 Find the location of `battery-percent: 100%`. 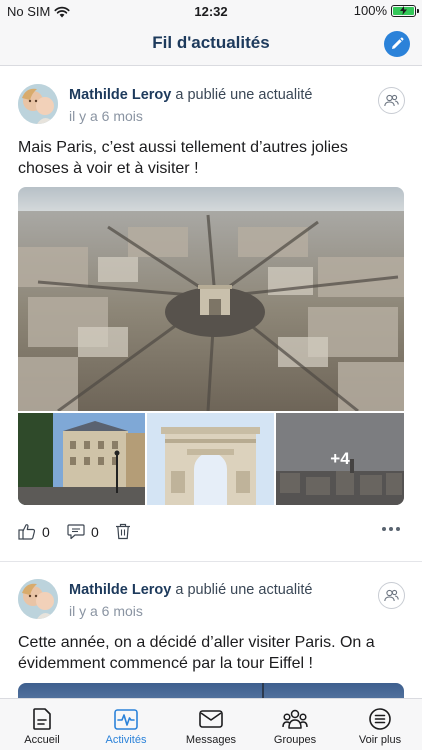

battery-percent: 100% is located at coordinates (370, 10).